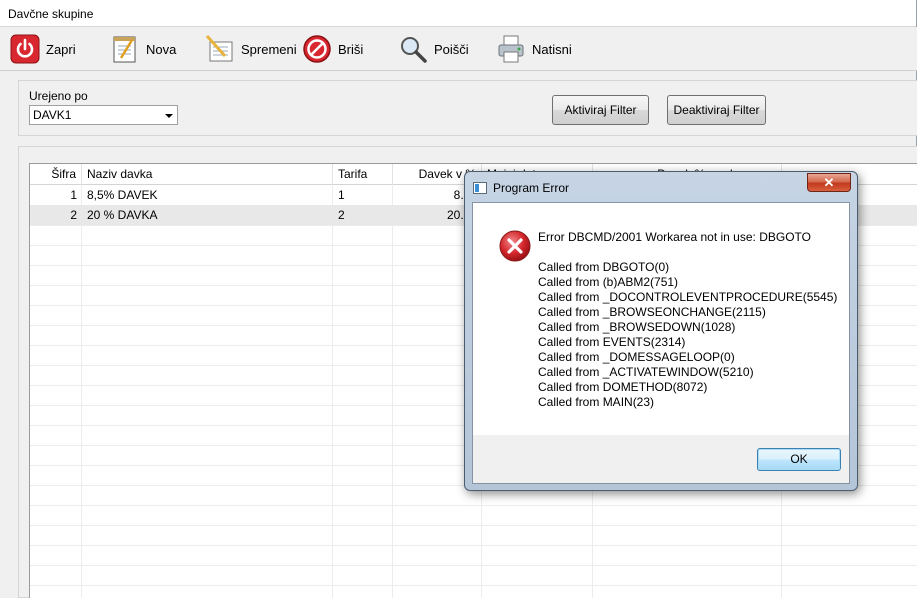 Image resolution: width=917 pixels, height=598 pixels. Describe the element at coordinates (124, 49) in the screenshot. I see `notepad-icon` at that location.